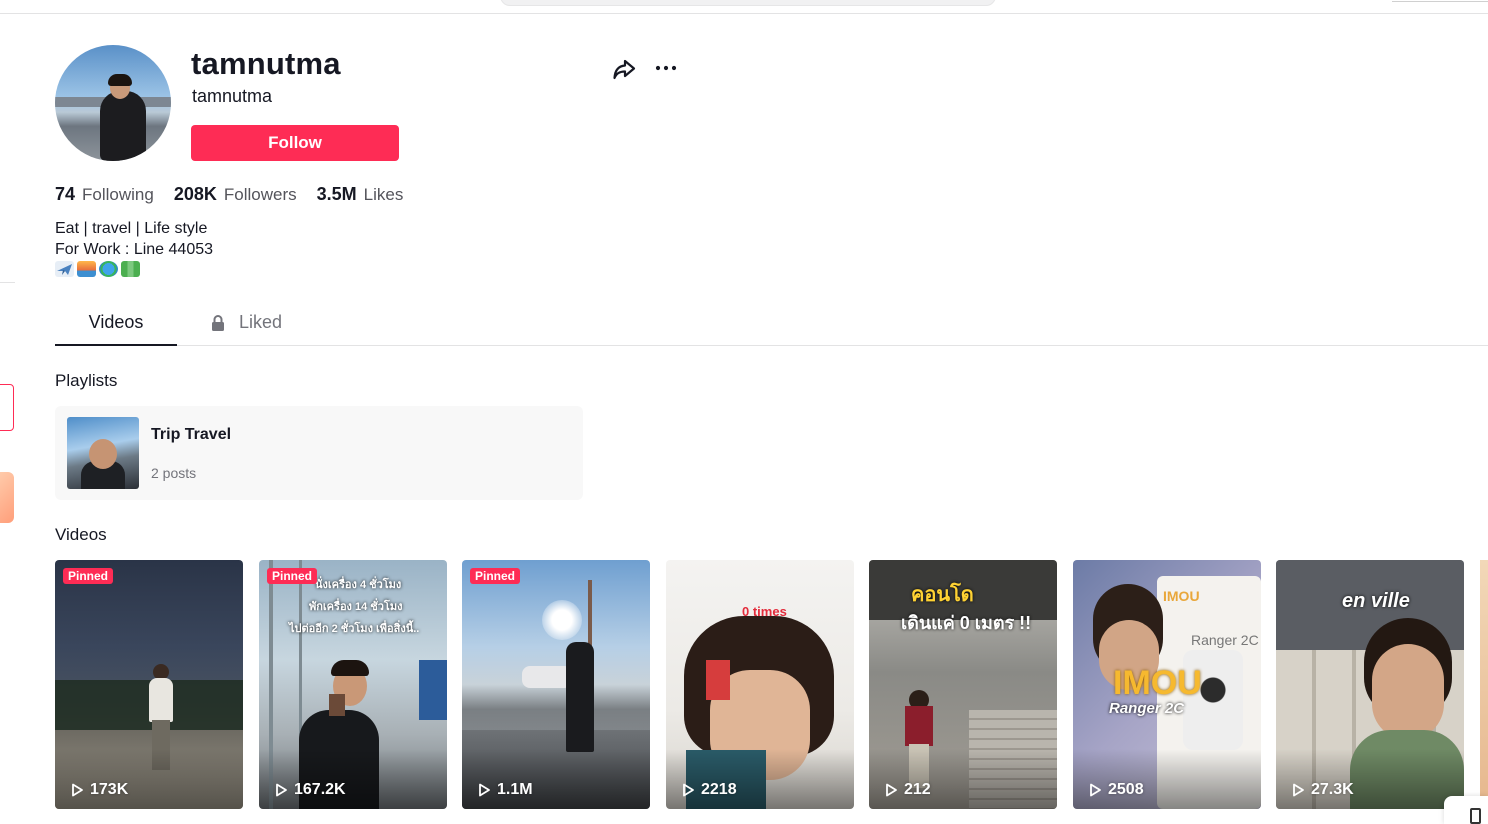 The height and width of the screenshot is (824, 1488). I want to click on stat-label: Followers, so click(260, 194).